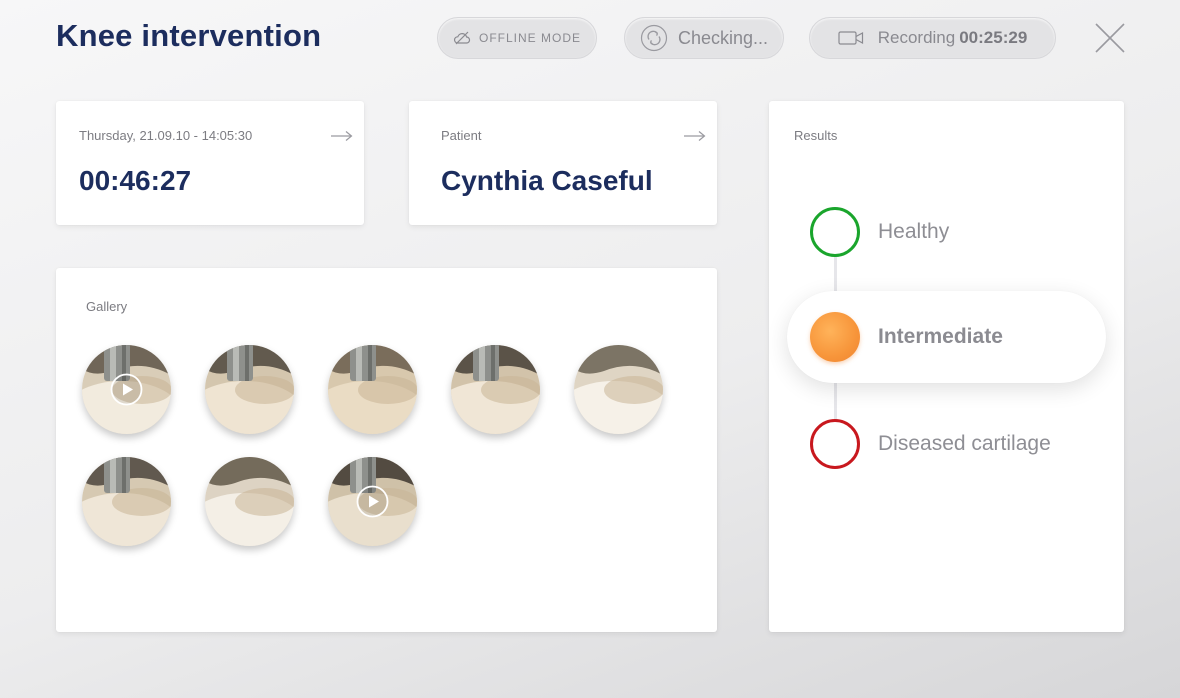 This screenshot has width=1180, height=698. What do you see at coordinates (964, 443) in the screenshot?
I see `result-diseased-label: Diseased cartilage` at bounding box center [964, 443].